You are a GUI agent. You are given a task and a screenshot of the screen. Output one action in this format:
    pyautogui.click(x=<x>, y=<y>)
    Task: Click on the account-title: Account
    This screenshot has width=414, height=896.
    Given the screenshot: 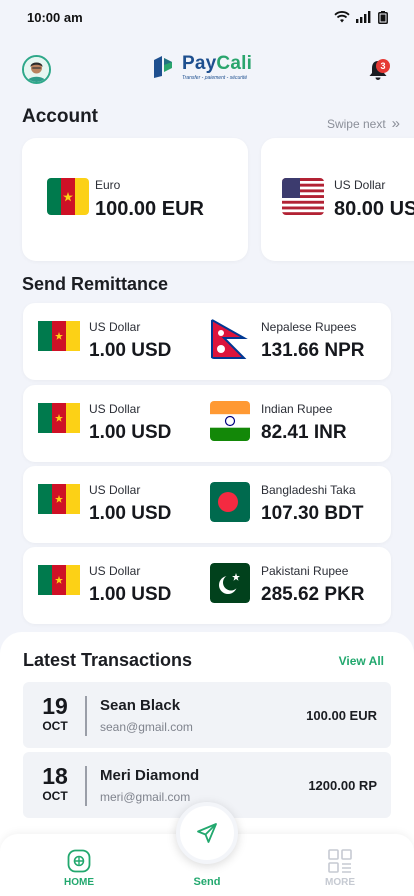 What is the action you would take?
    pyautogui.click(x=60, y=116)
    